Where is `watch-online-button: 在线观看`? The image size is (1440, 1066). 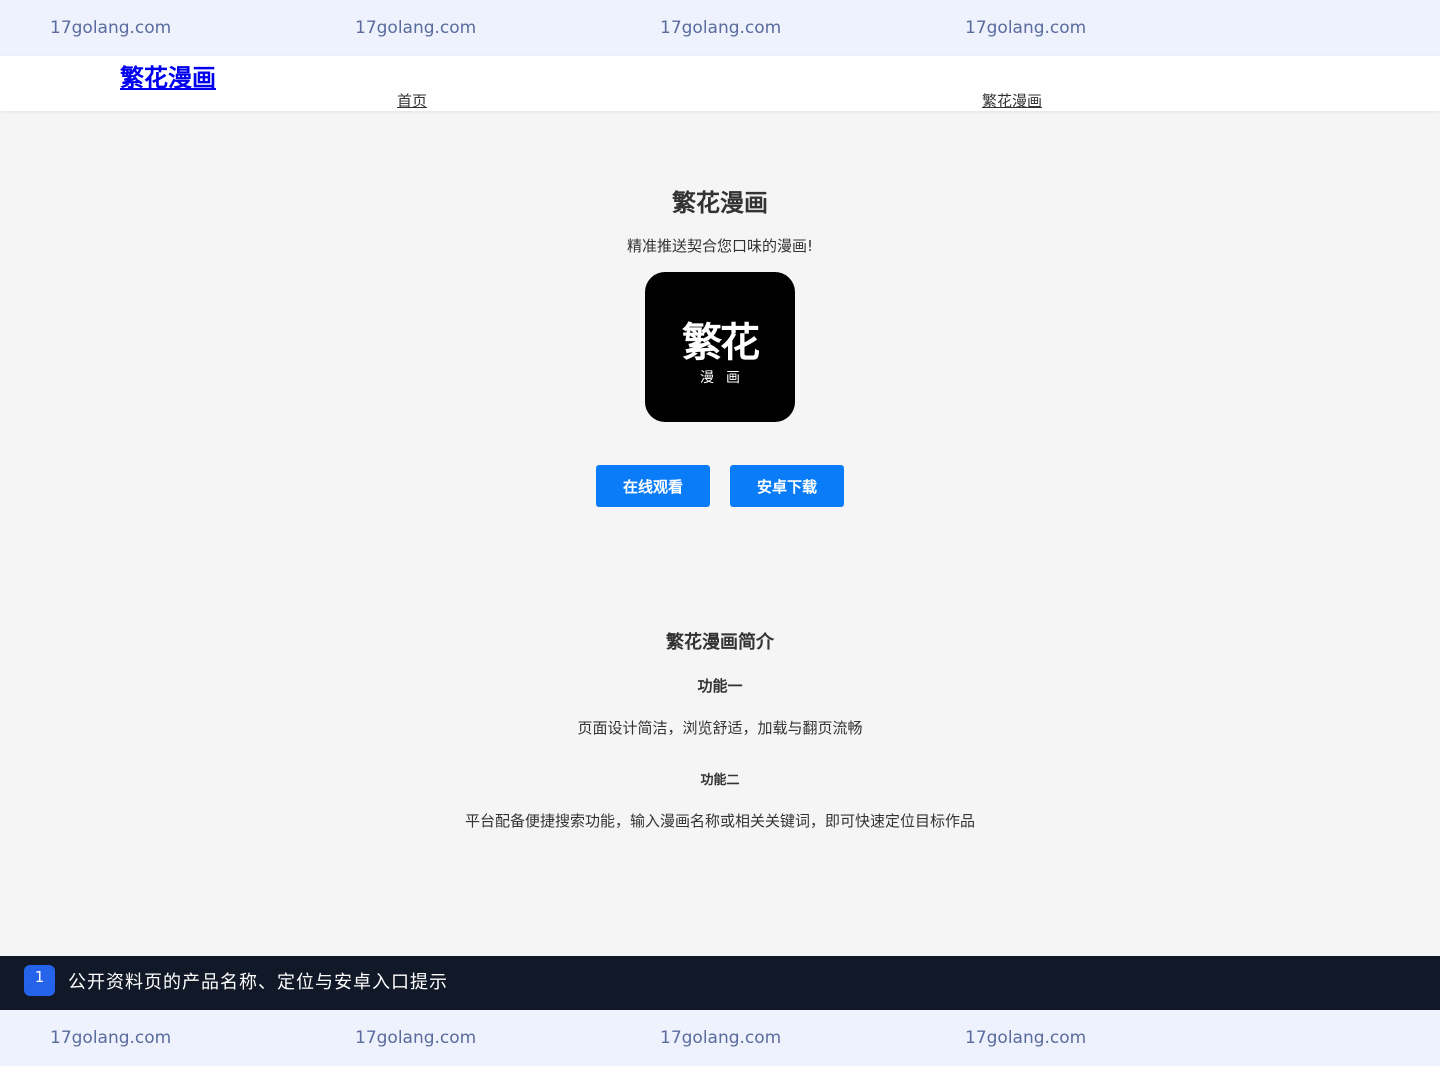 watch-online-button: 在线观看 is located at coordinates (653, 486).